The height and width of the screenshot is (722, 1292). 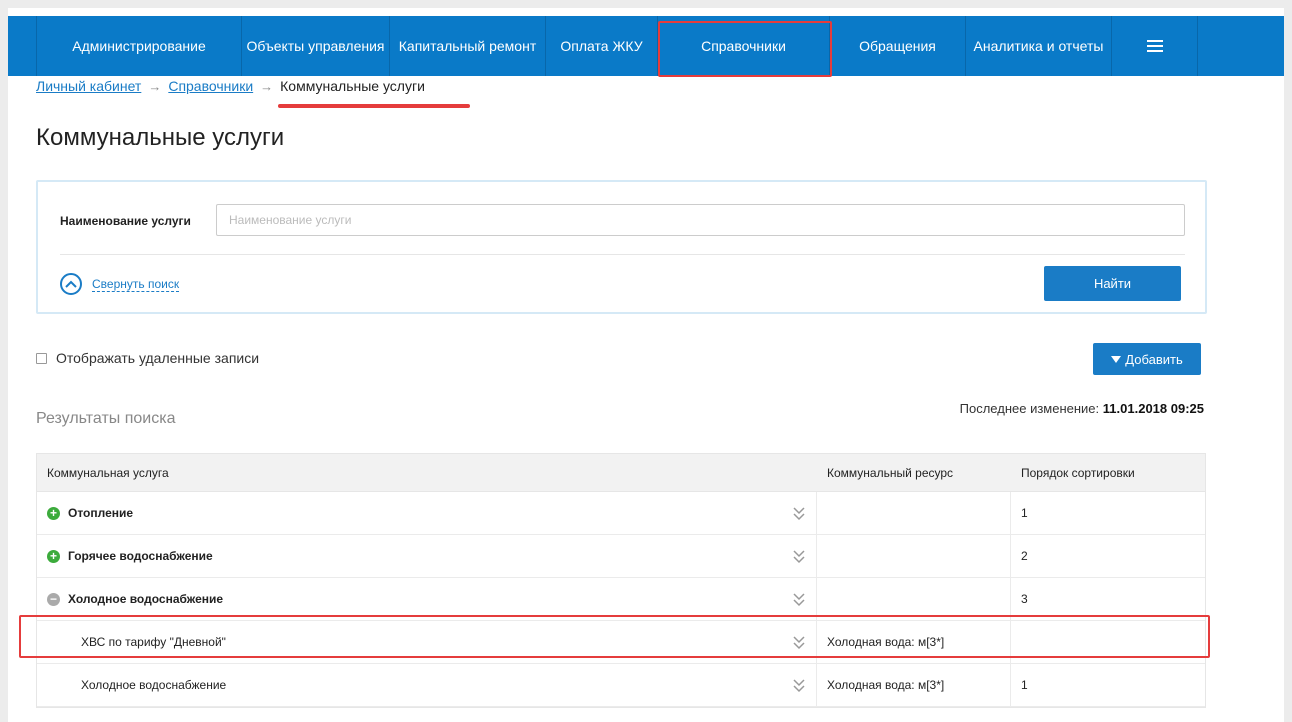 I want to click on last-change: Последнее изменение: 11.01.2018 09:25, so click(x=1082, y=408).